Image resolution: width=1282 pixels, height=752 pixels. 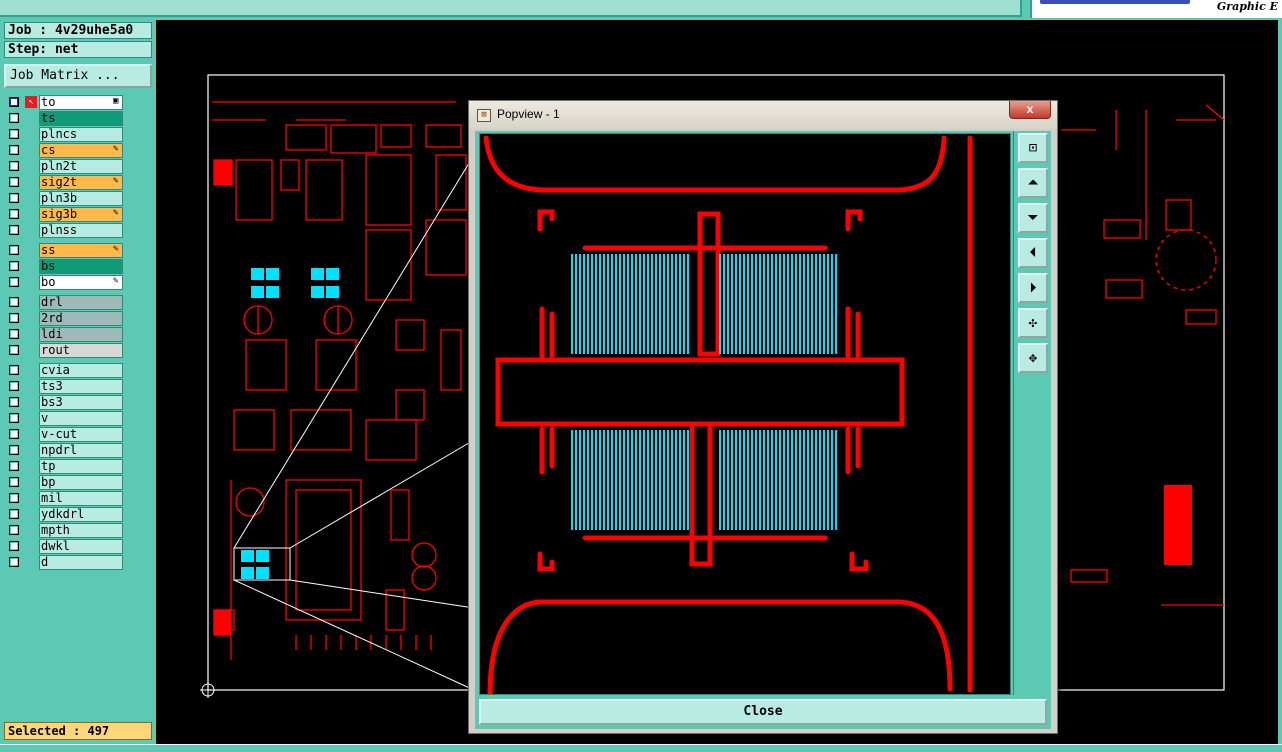 I want to click on layer-row: bp, so click(x=65, y=482).